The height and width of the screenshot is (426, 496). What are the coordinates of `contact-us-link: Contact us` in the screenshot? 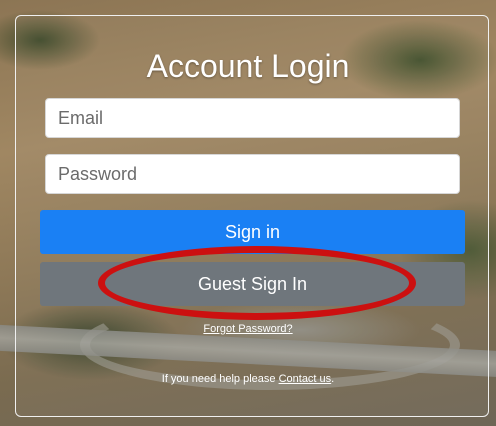 It's located at (305, 379).